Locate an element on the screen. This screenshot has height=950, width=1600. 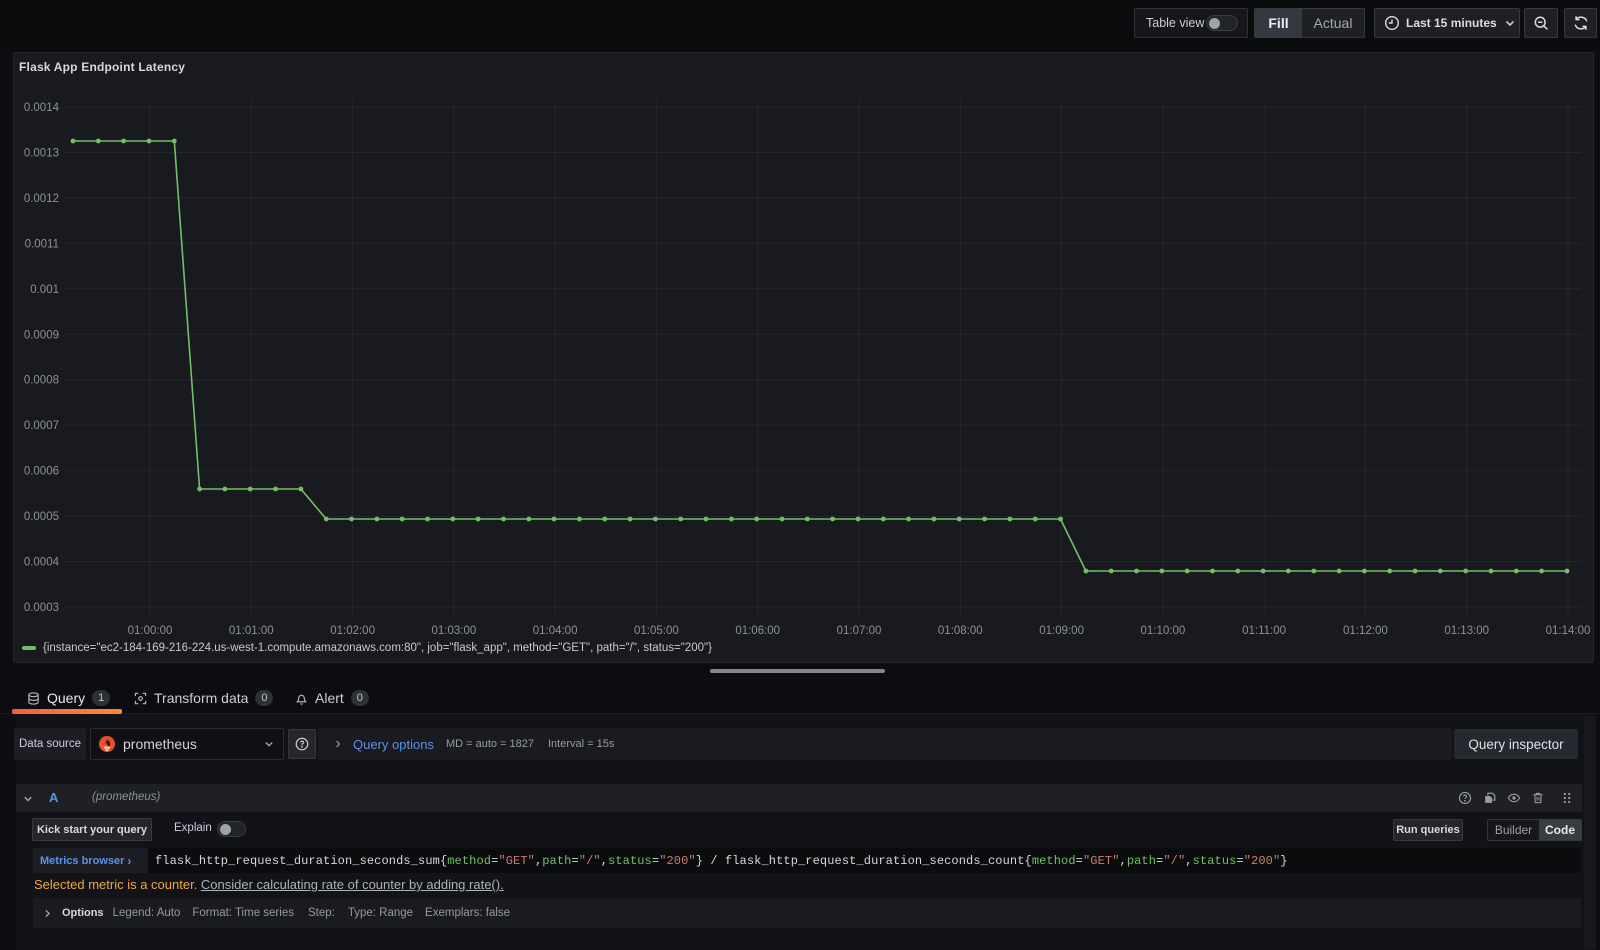
svg-text: 01:13:00 is located at coordinates (1466, 631).